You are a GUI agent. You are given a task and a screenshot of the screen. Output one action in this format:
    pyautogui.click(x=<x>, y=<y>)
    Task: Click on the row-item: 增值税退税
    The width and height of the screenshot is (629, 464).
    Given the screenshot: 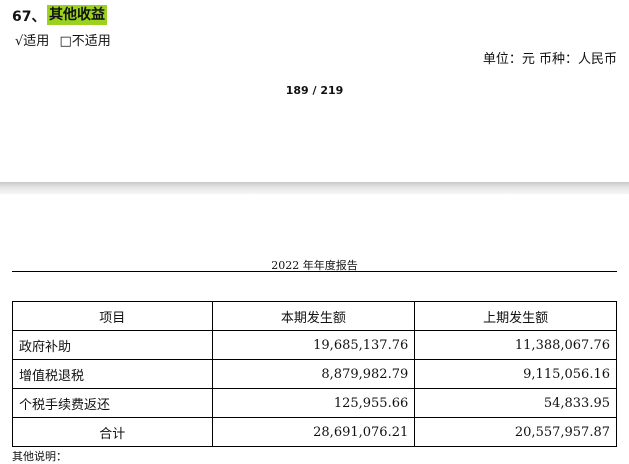 What is the action you would take?
    pyautogui.click(x=112, y=374)
    